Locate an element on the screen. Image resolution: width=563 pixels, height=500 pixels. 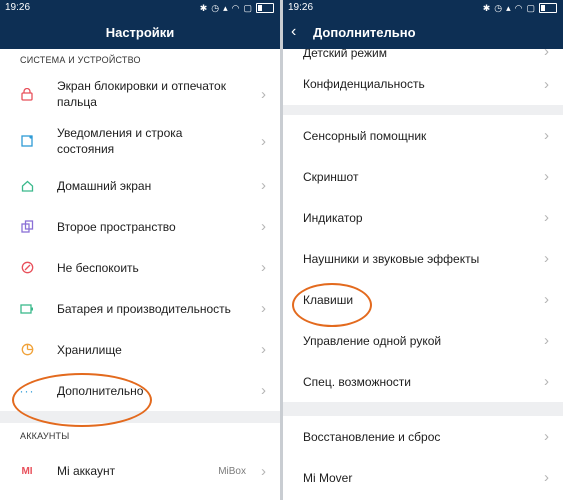
list-item-mi-mover: Mi Mover › is located at coordinates (423, 477).